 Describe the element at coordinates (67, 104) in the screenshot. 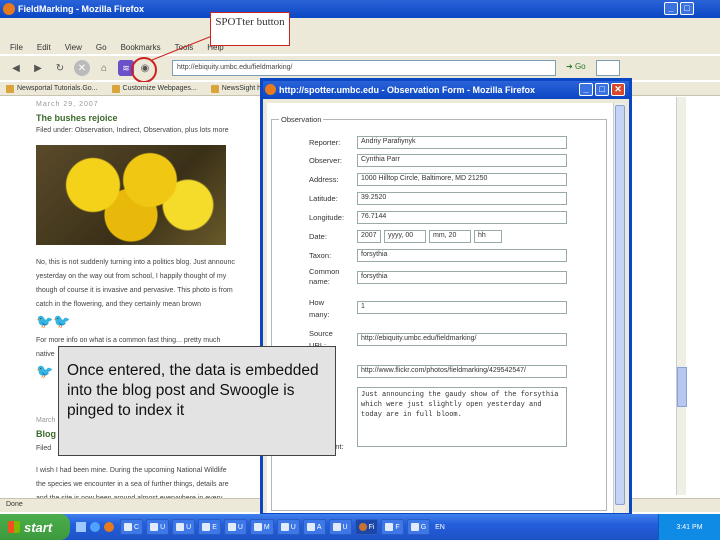

I see `post-date: March 29, 2007` at that location.